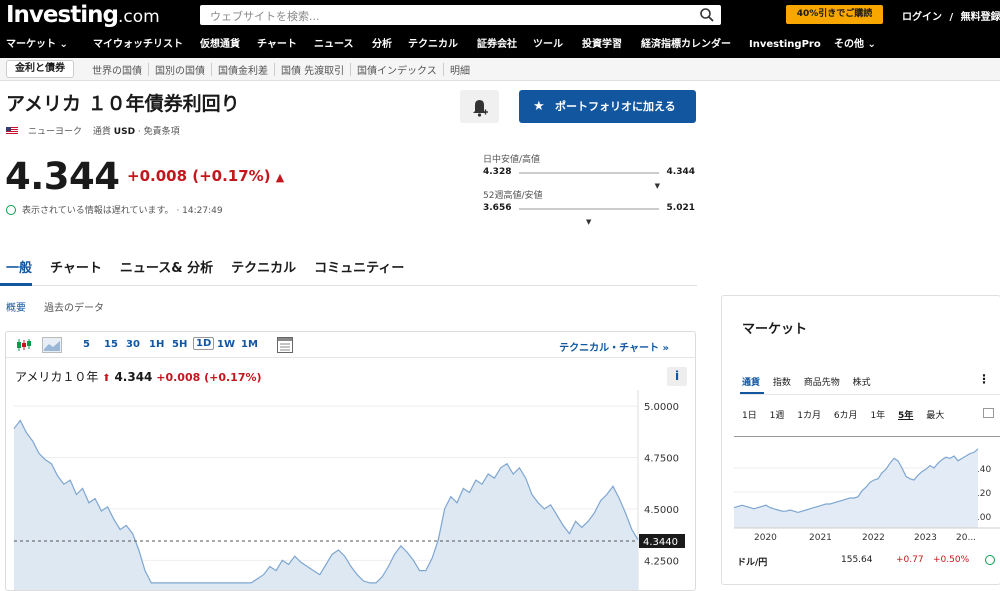  Describe the element at coordinates (179, 344) in the screenshot. I see `timeframe-5h: 5H` at that location.